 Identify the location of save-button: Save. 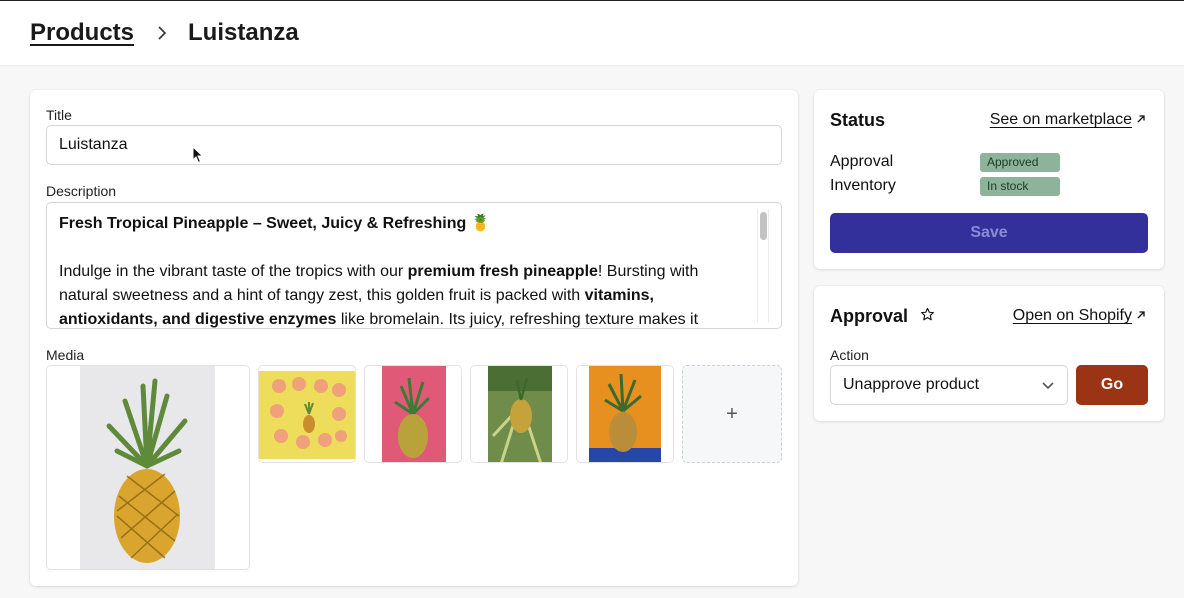
(989, 233).